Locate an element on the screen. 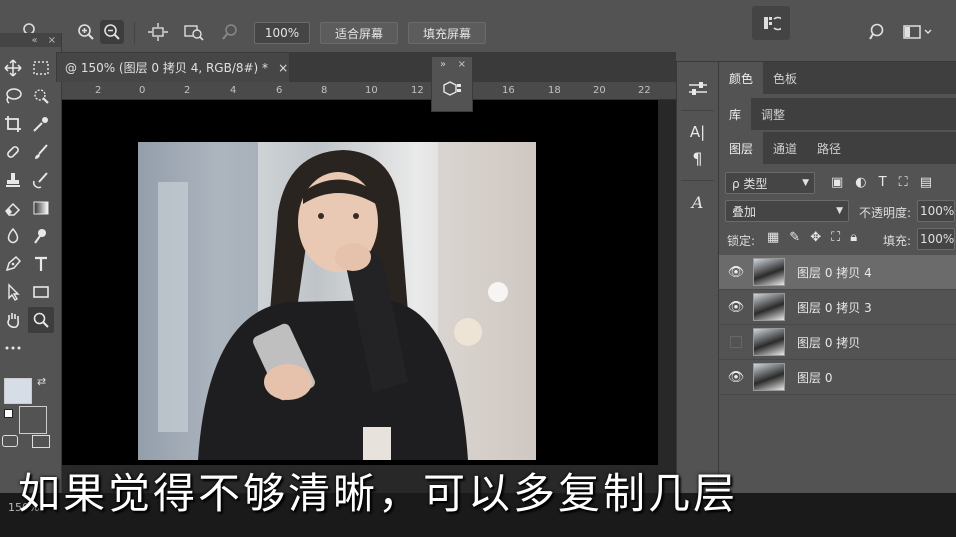 The image size is (956, 537). tools-panel: « × ⇄ is located at coordinates (31, 263).